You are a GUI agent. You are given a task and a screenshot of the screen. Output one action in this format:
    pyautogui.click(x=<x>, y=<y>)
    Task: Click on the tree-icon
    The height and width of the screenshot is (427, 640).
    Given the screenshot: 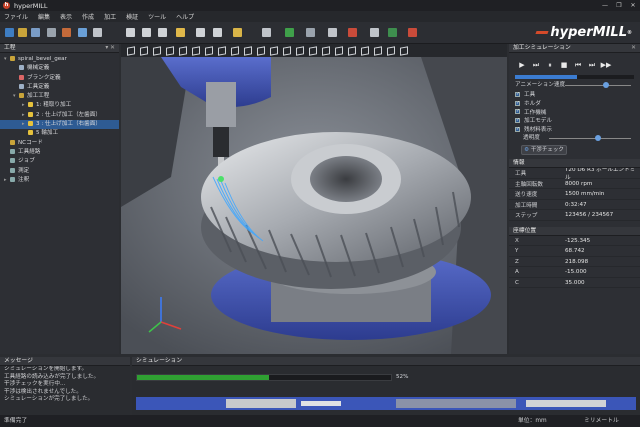 What is the action you would take?
    pyautogui.click(x=332, y=32)
    